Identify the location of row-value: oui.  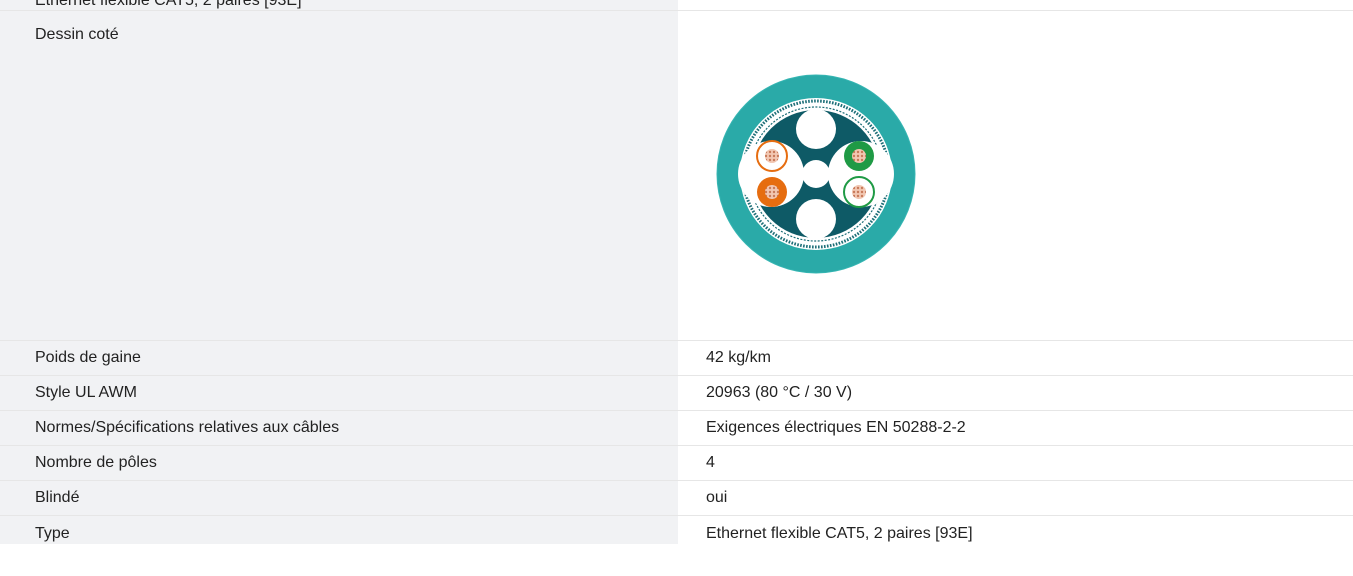
(1015, 498).